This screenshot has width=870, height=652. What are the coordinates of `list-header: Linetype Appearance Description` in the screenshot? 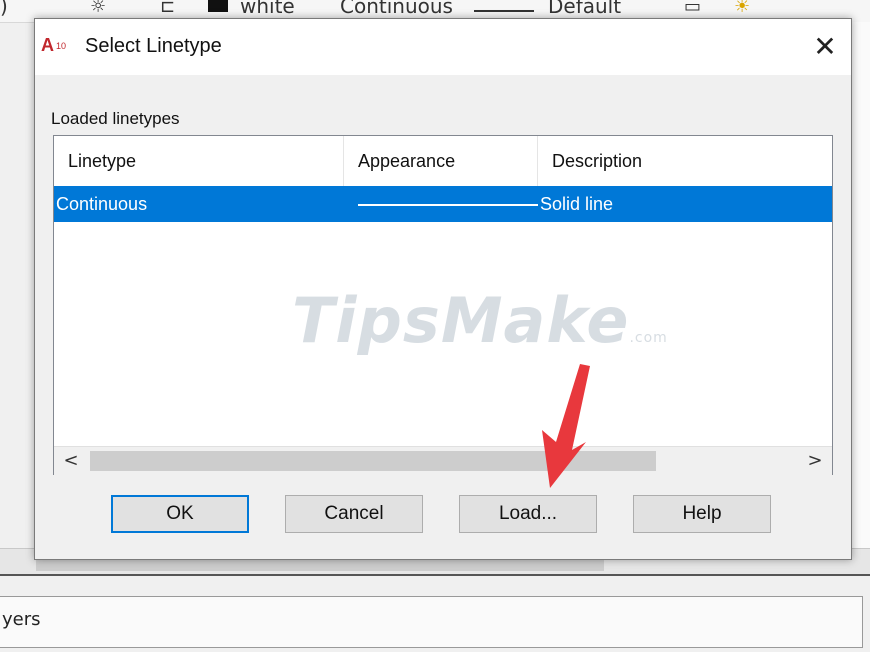 It's located at (443, 161).